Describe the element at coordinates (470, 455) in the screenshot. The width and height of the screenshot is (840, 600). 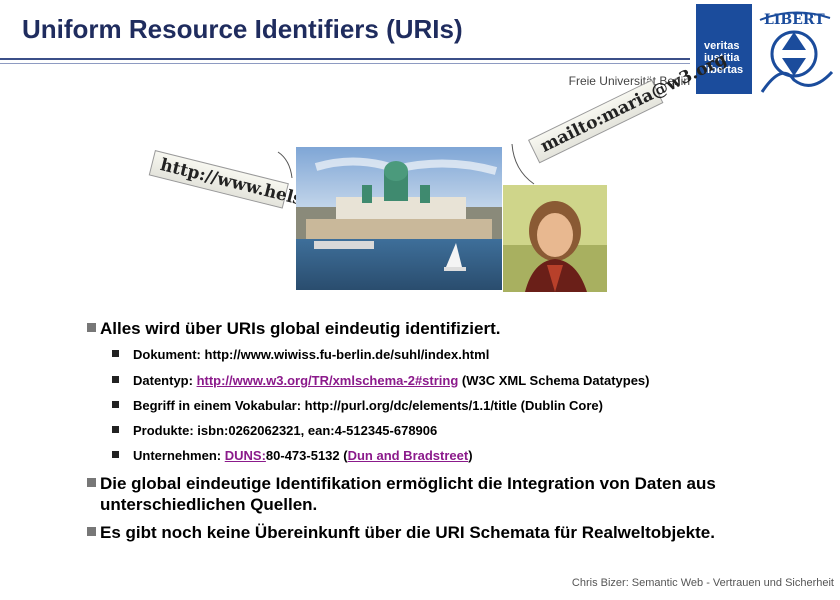
I see `company-close: )` at that location.